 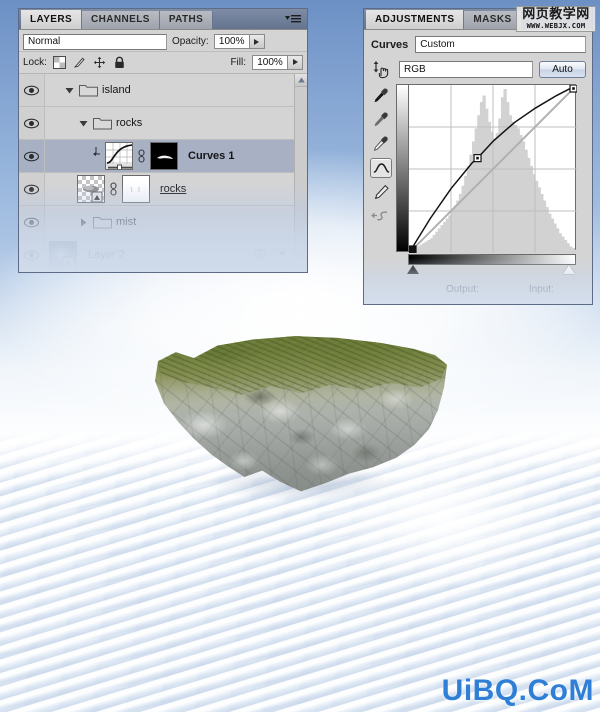 I want to click on input-range-sliders, so click(x=491, y=270).